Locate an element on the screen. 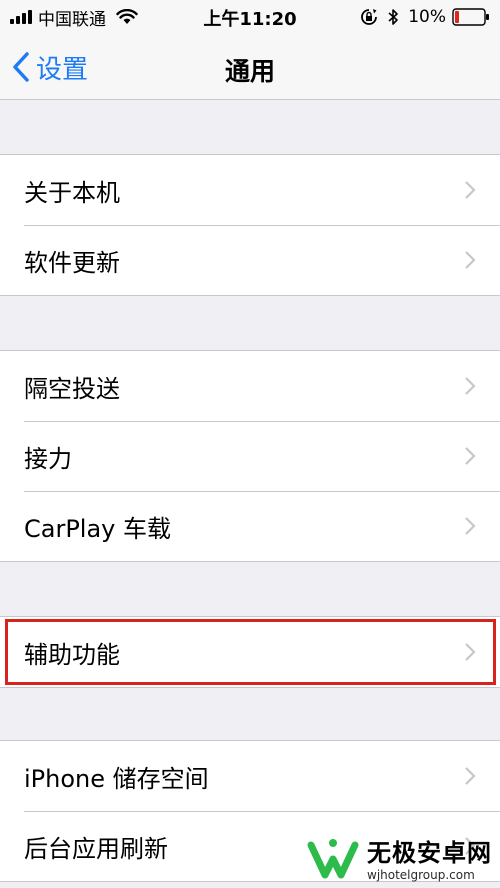 This screenshot has width=500, height=888. watermark-url: wjhotelgroup.com is located at coordinates (421, 875).